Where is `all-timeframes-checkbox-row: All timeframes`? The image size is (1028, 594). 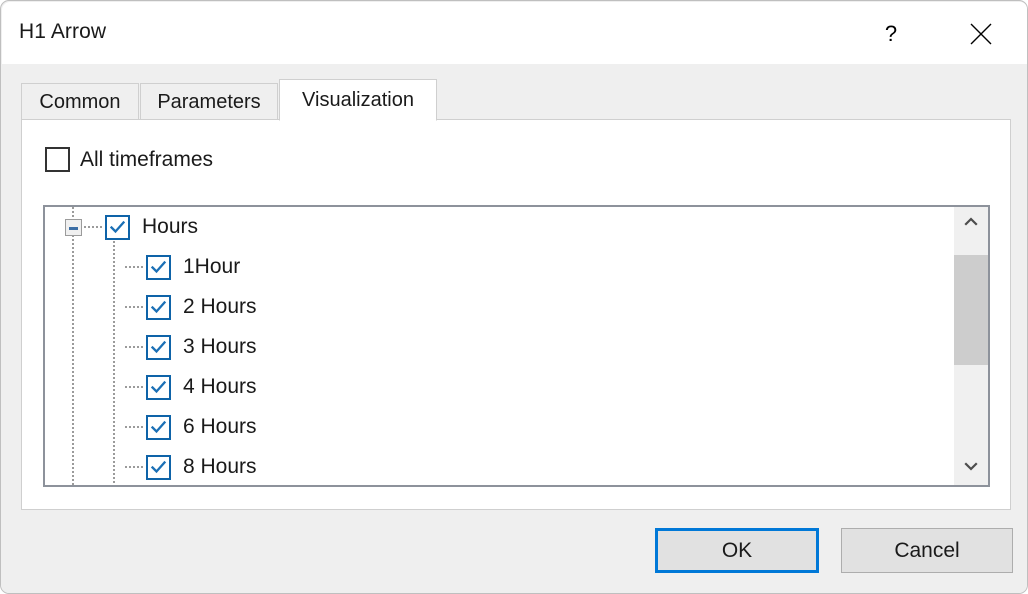 all-timeframes-checkbox-row: All timeframes is located at coordinates (129, 159).